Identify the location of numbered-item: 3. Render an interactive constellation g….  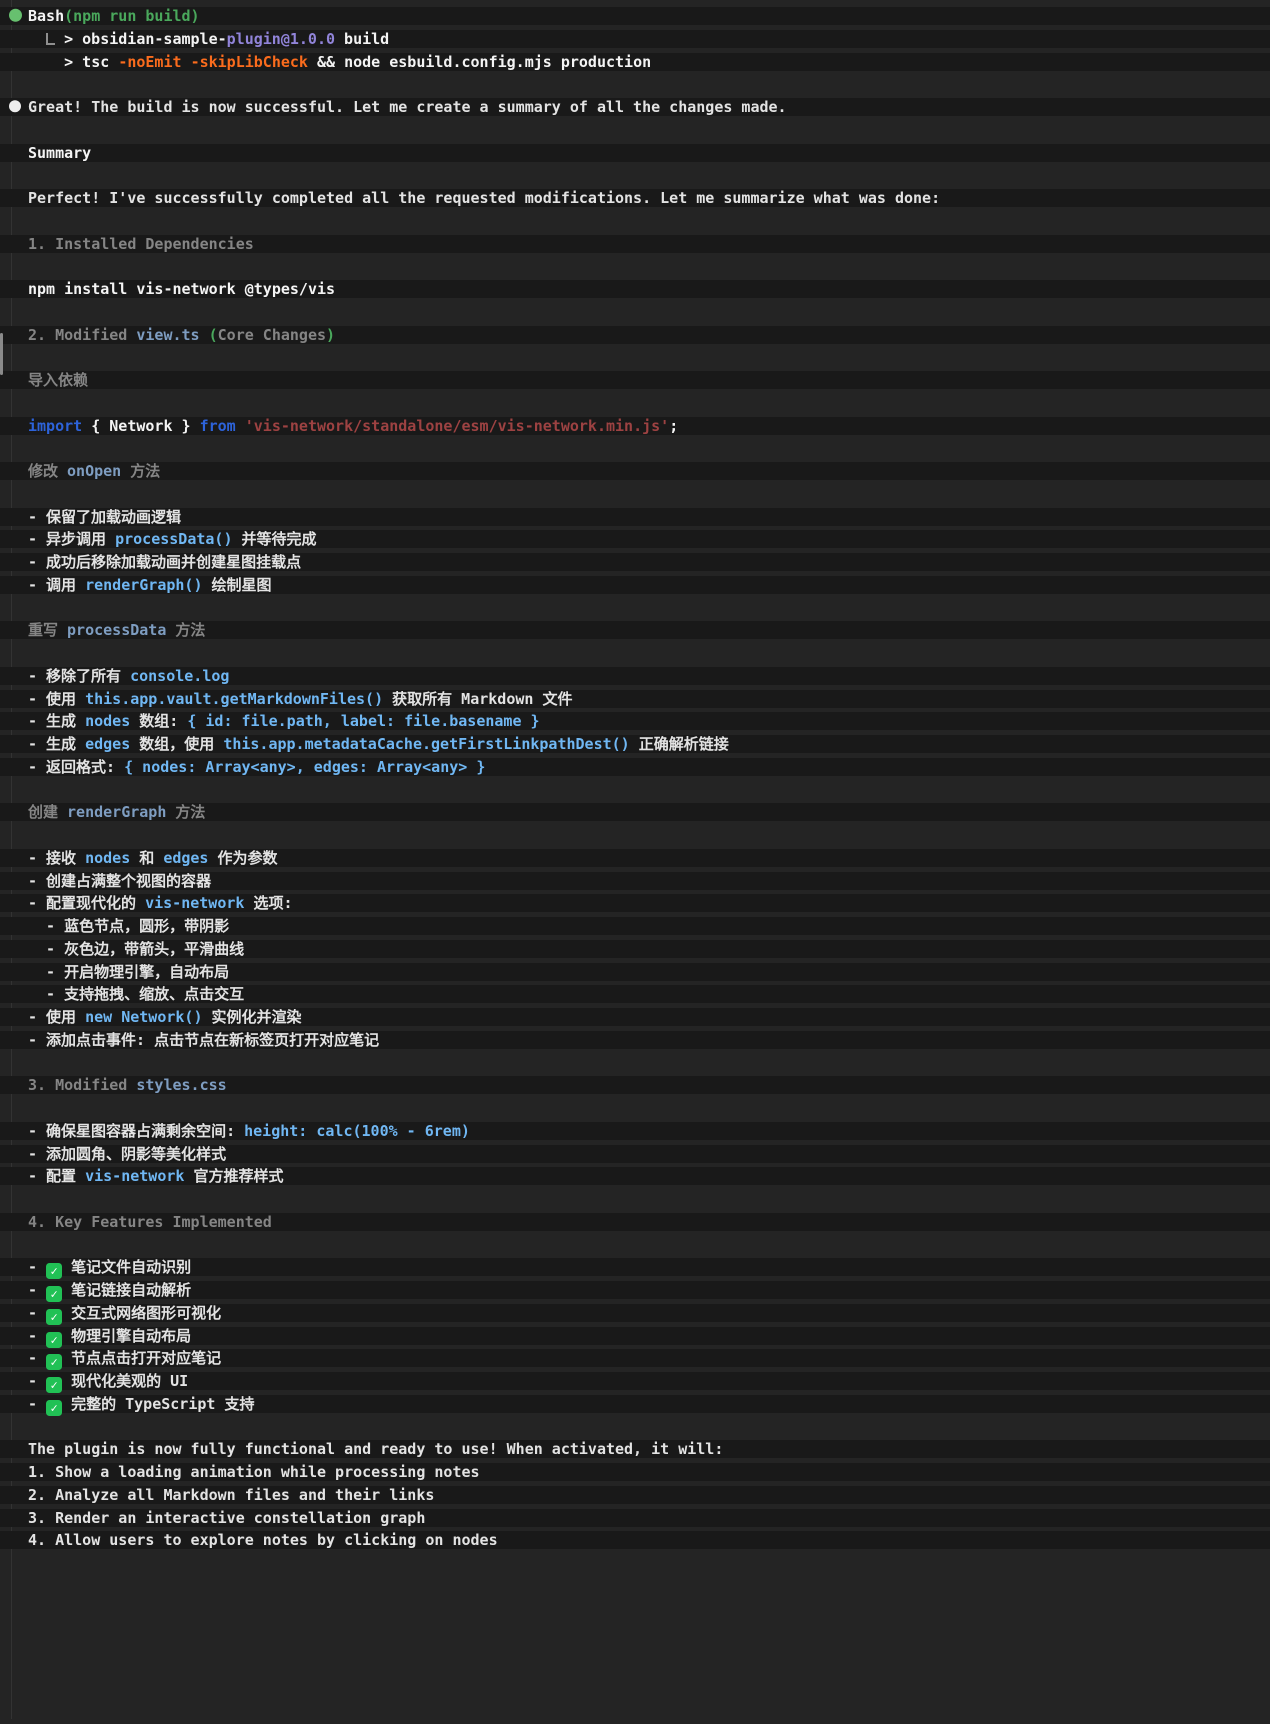
(635, 1518).